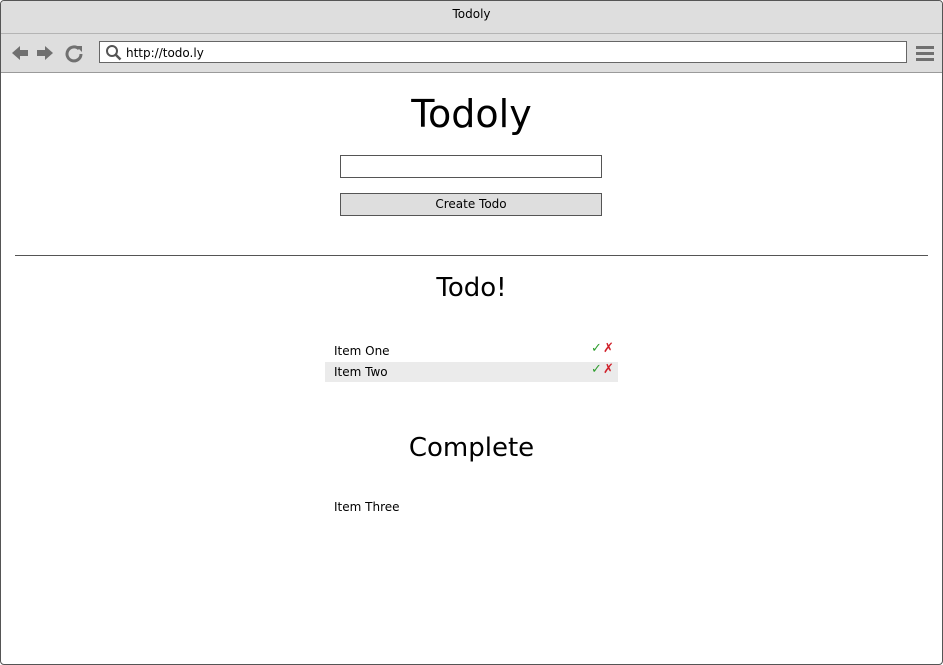  Describe the element at coordinates (471, 448) in the screenshot. I see `complete-heading: Complete` at that location.